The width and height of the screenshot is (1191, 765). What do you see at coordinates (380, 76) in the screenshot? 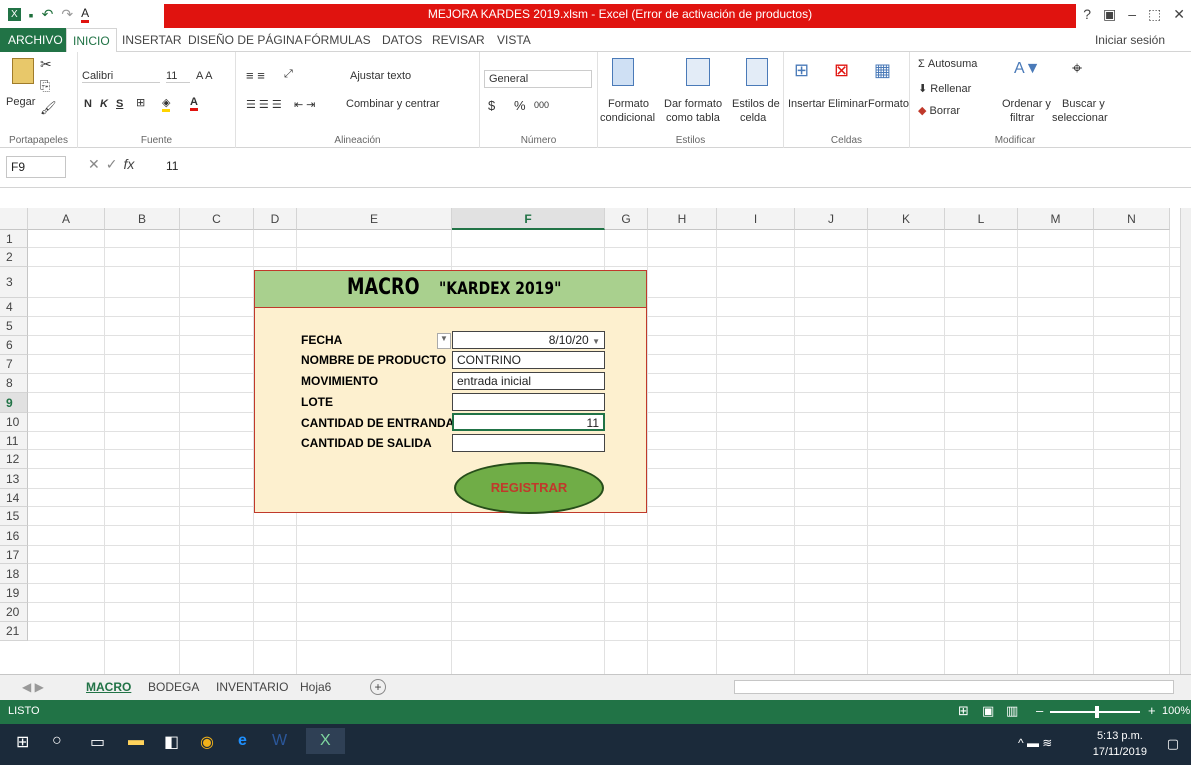
I see `wrap-text-button: Ajustar texto` at bounding box center [380, 76].